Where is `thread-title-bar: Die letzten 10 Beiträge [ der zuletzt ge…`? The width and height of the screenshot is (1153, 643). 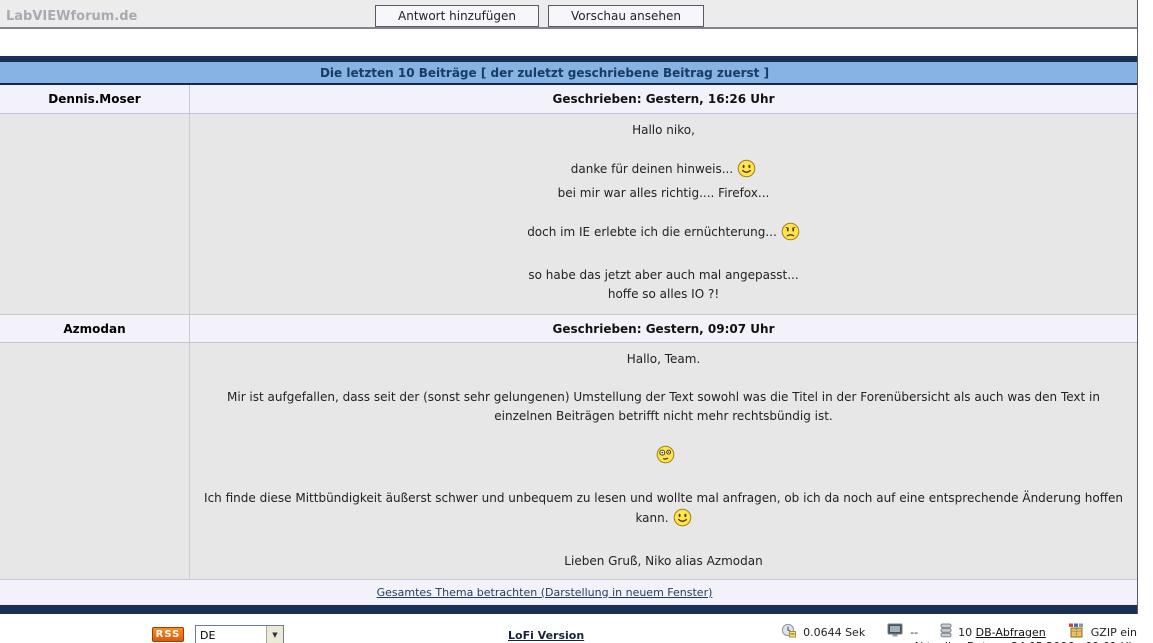
thread-title-bar: Die letzten 10 Beiträge [ der zuletzt ge… is located at coordinates (568, 73).